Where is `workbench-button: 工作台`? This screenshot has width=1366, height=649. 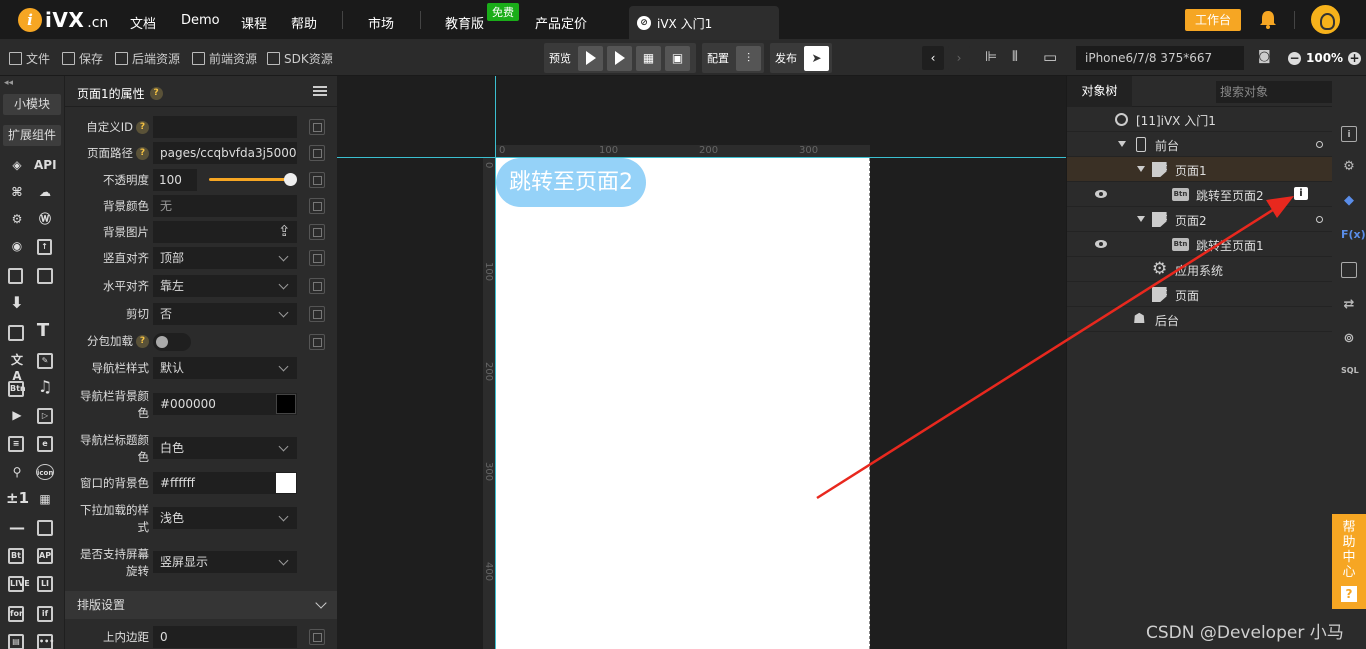
workbench-button: 工作台 is located at coordinates (1213, 20).